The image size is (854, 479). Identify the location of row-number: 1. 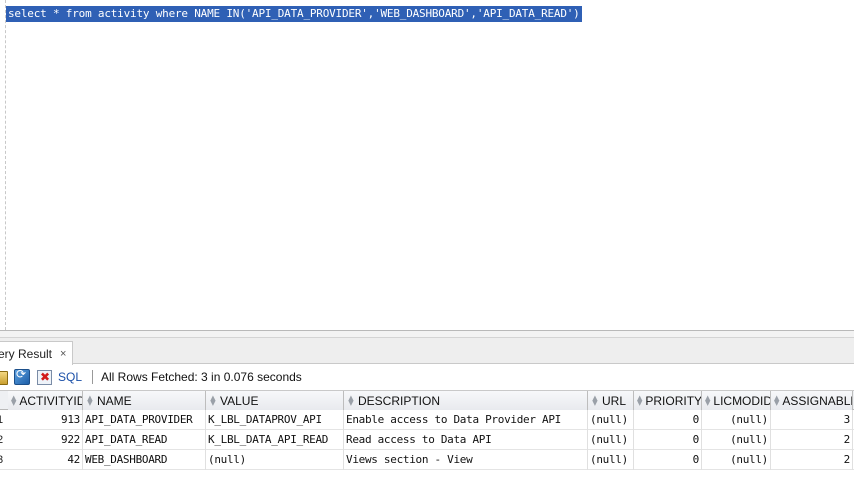
(2, 420).